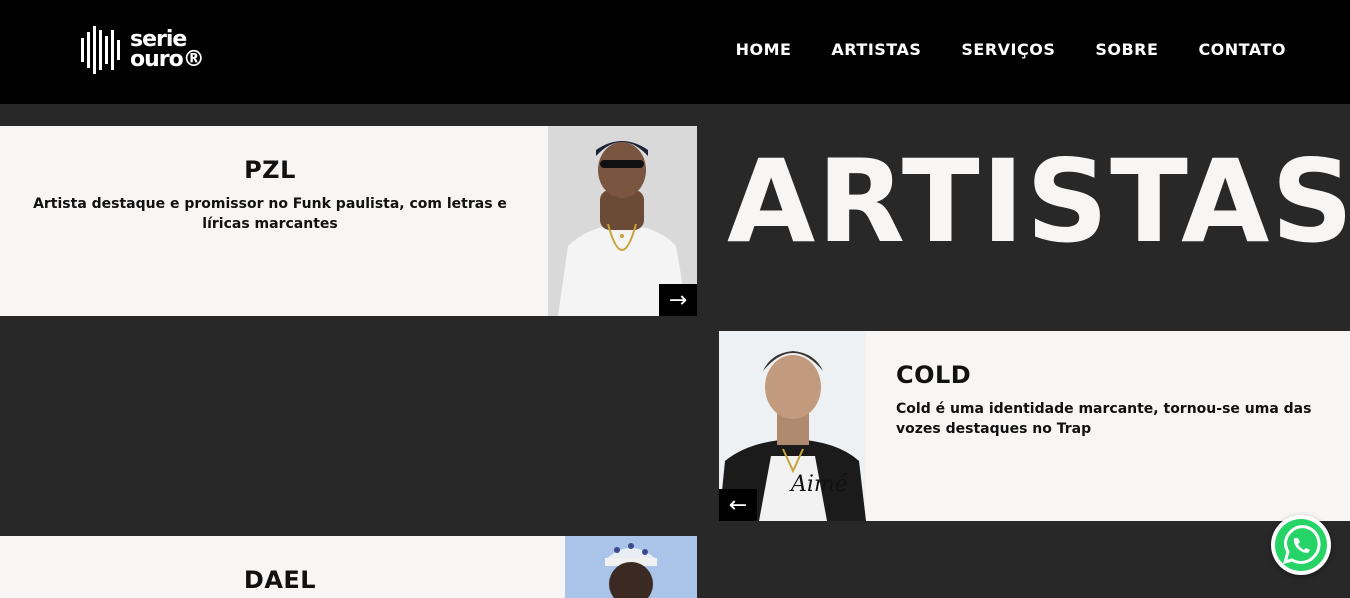  Describe the element at coordinates (1126, 49) in the screenshot. I see `nav-sobre: SOBRE` at that location.